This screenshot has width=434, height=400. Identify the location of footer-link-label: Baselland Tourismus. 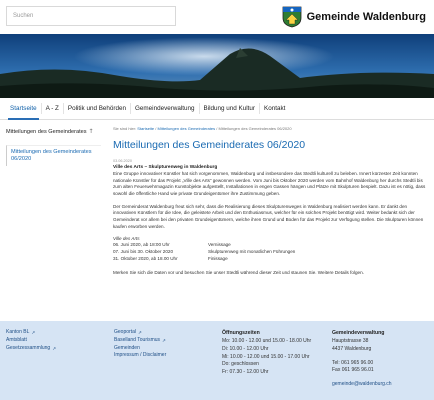
(137, 339).